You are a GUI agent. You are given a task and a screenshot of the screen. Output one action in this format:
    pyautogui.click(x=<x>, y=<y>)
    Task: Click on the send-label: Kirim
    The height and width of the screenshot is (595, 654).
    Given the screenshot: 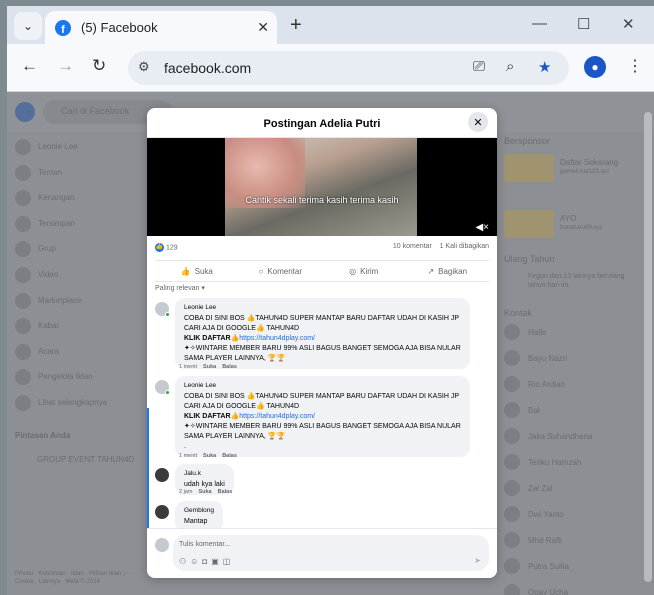 What is the action you would take?
    pyautogui.click(x=369, y=271)
    